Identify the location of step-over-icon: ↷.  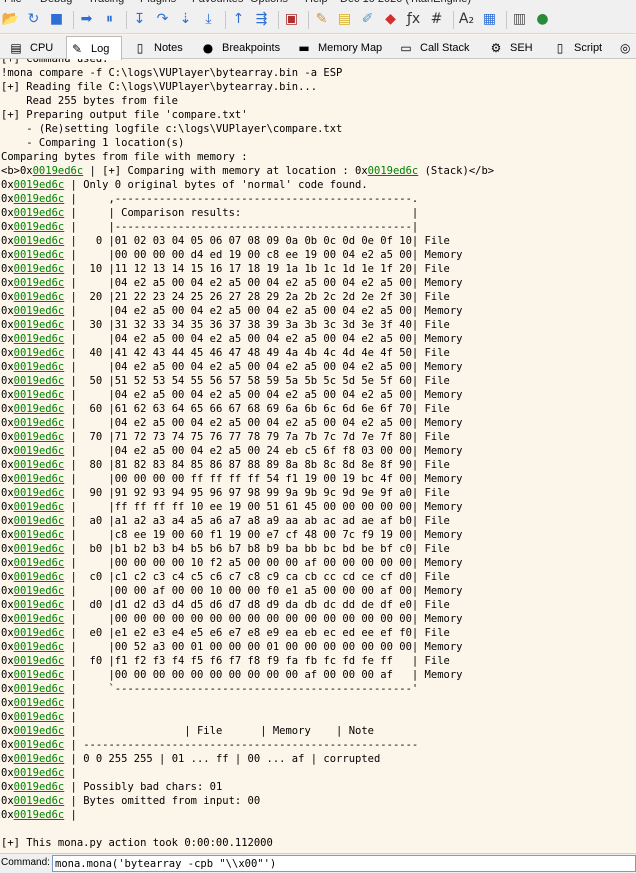
(162, 19).